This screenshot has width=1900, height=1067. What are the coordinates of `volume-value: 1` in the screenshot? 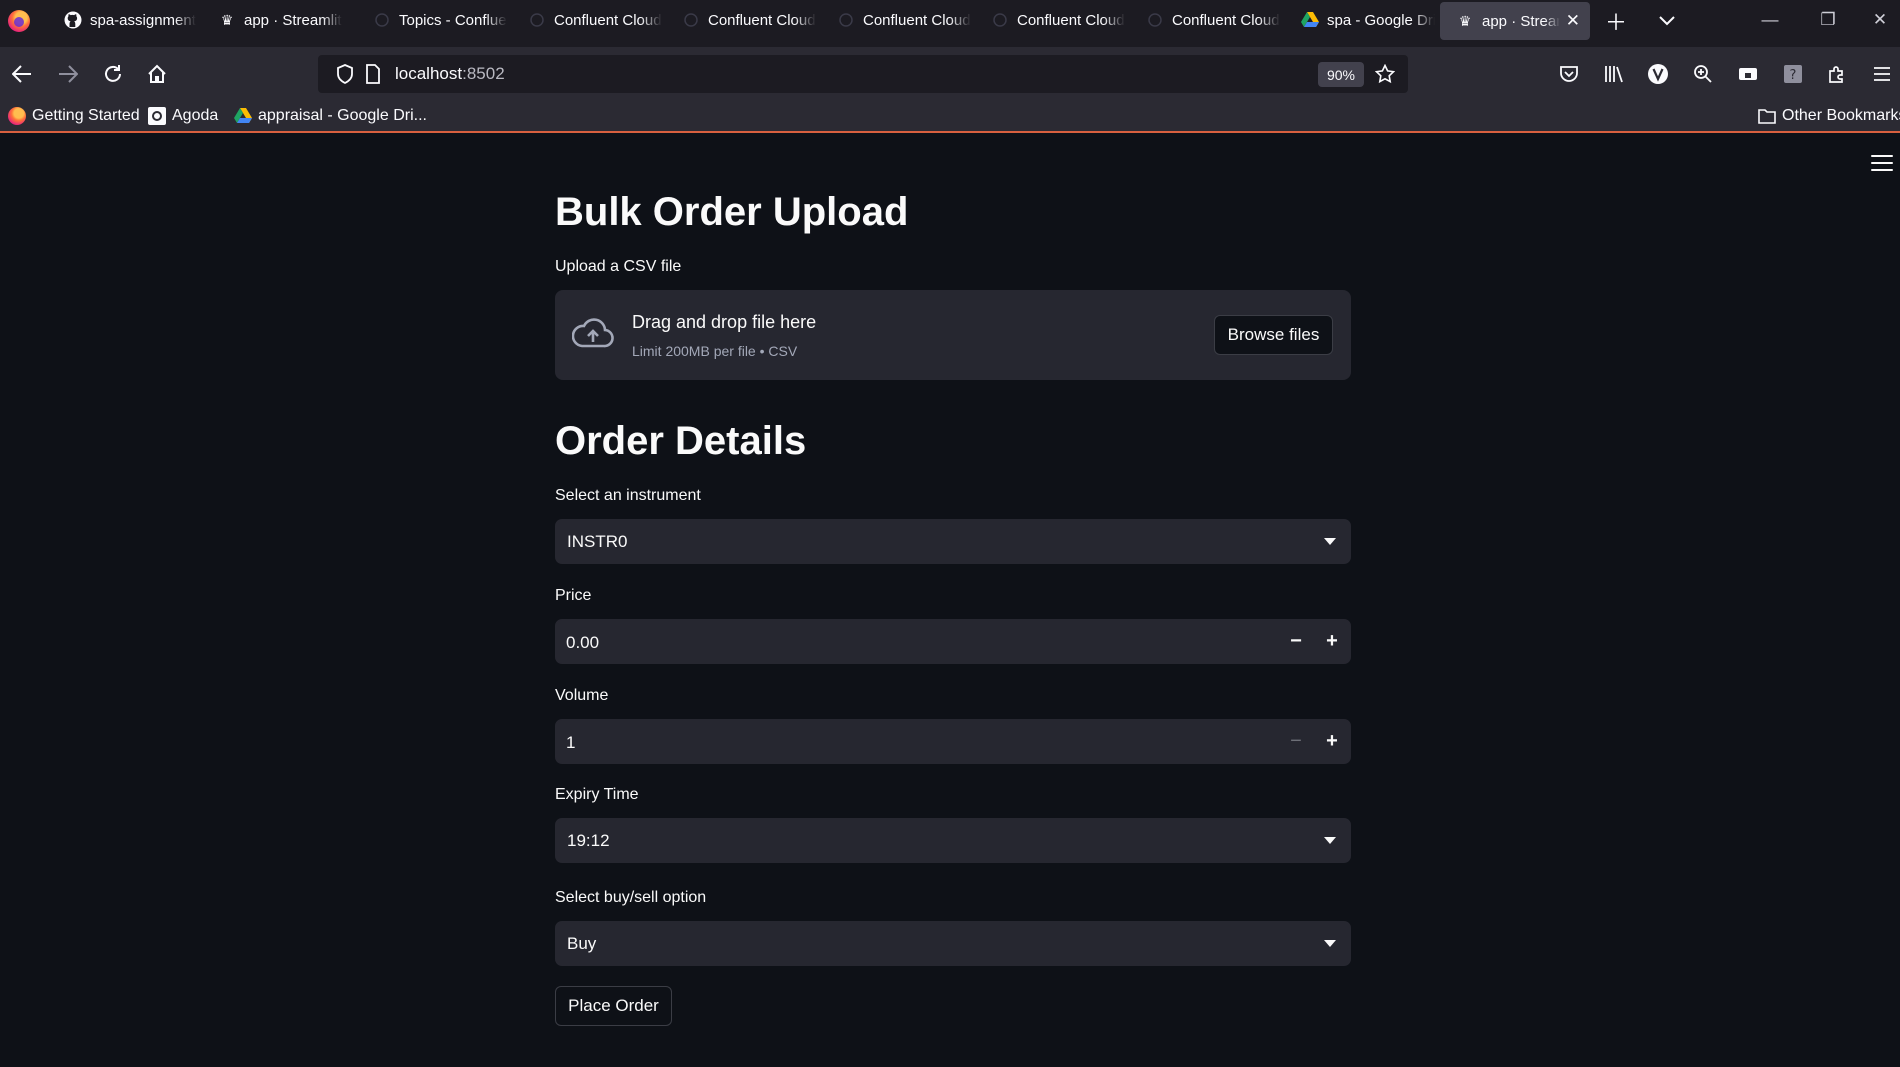 It's located at (571, 742).